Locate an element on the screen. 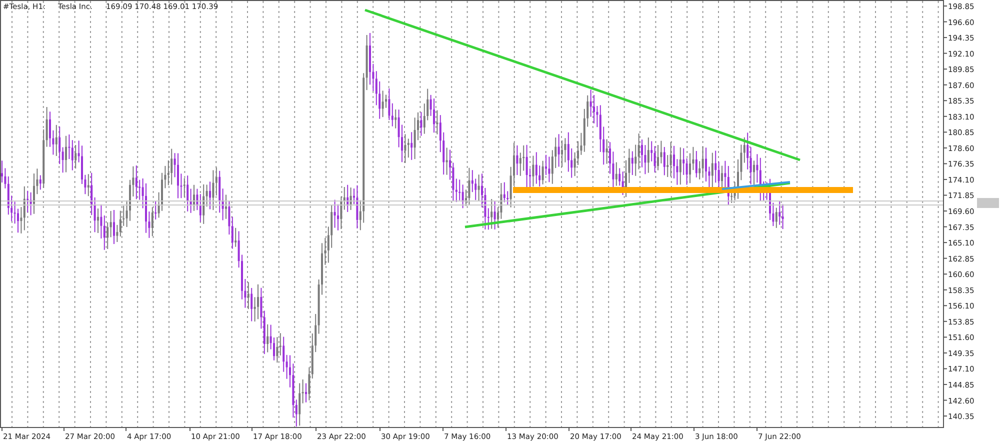 Image resolution: width=1000 pixels, height=443 pixels. price-marker is located at coordinates (988, 203).